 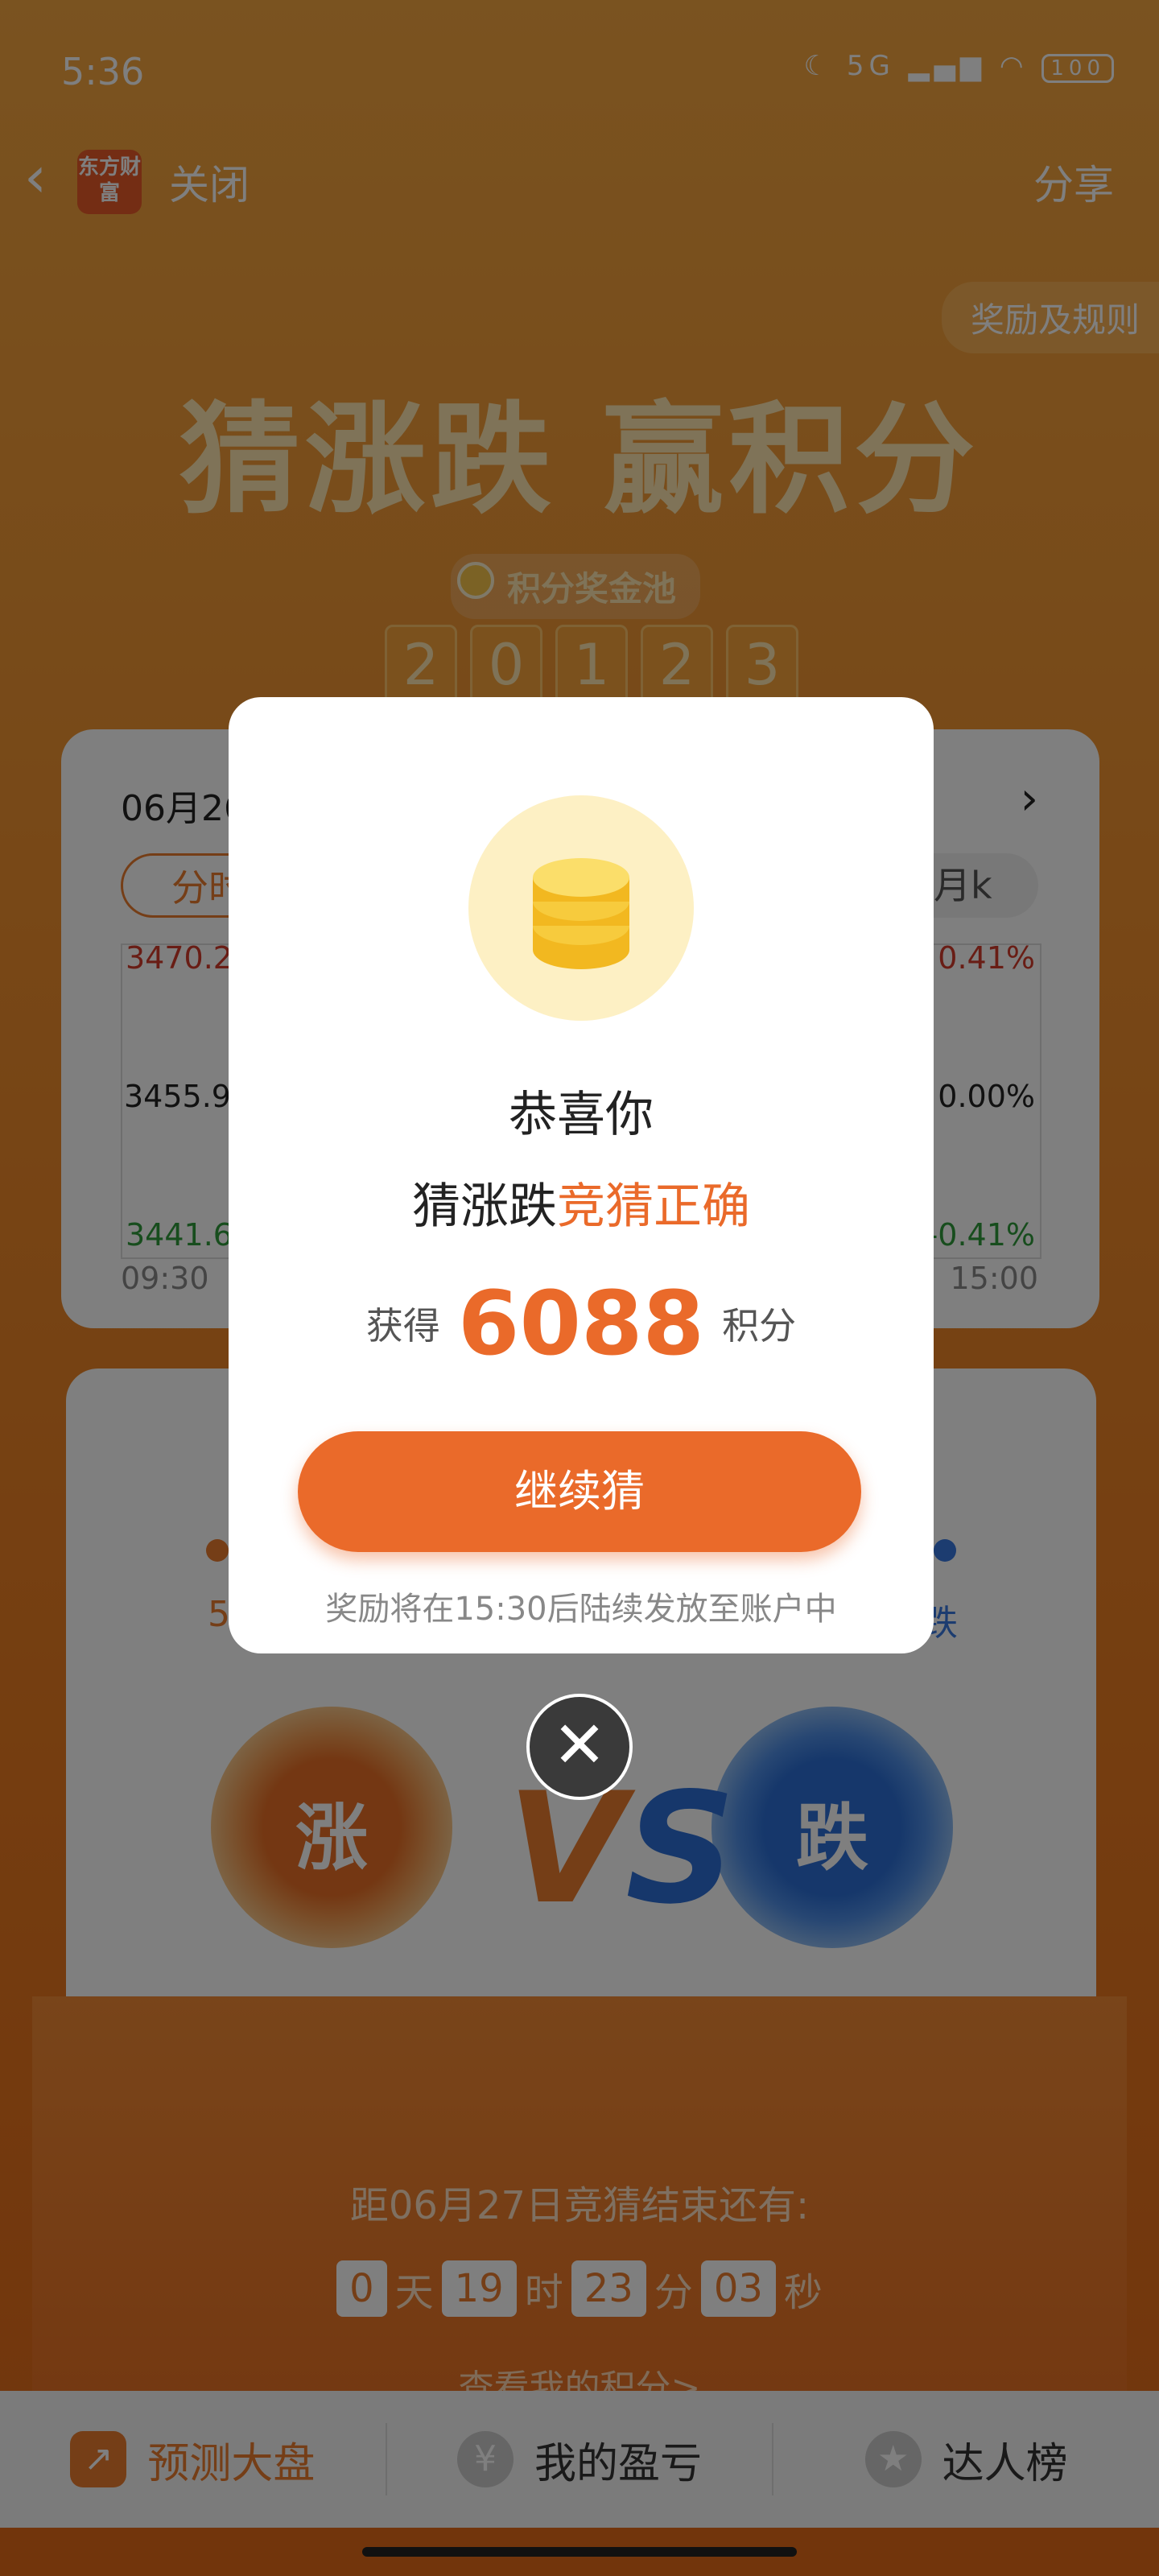 I want to click on coin-stack-icon, so click(x=581, y=913).